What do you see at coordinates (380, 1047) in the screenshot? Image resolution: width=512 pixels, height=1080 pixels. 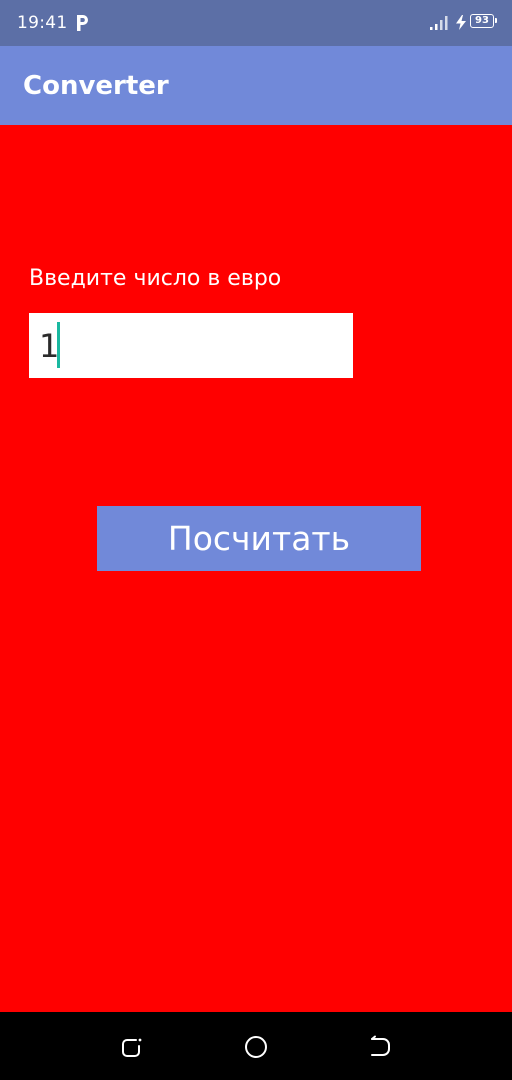 I see `back-icon` at bounding box center [380, 1047].